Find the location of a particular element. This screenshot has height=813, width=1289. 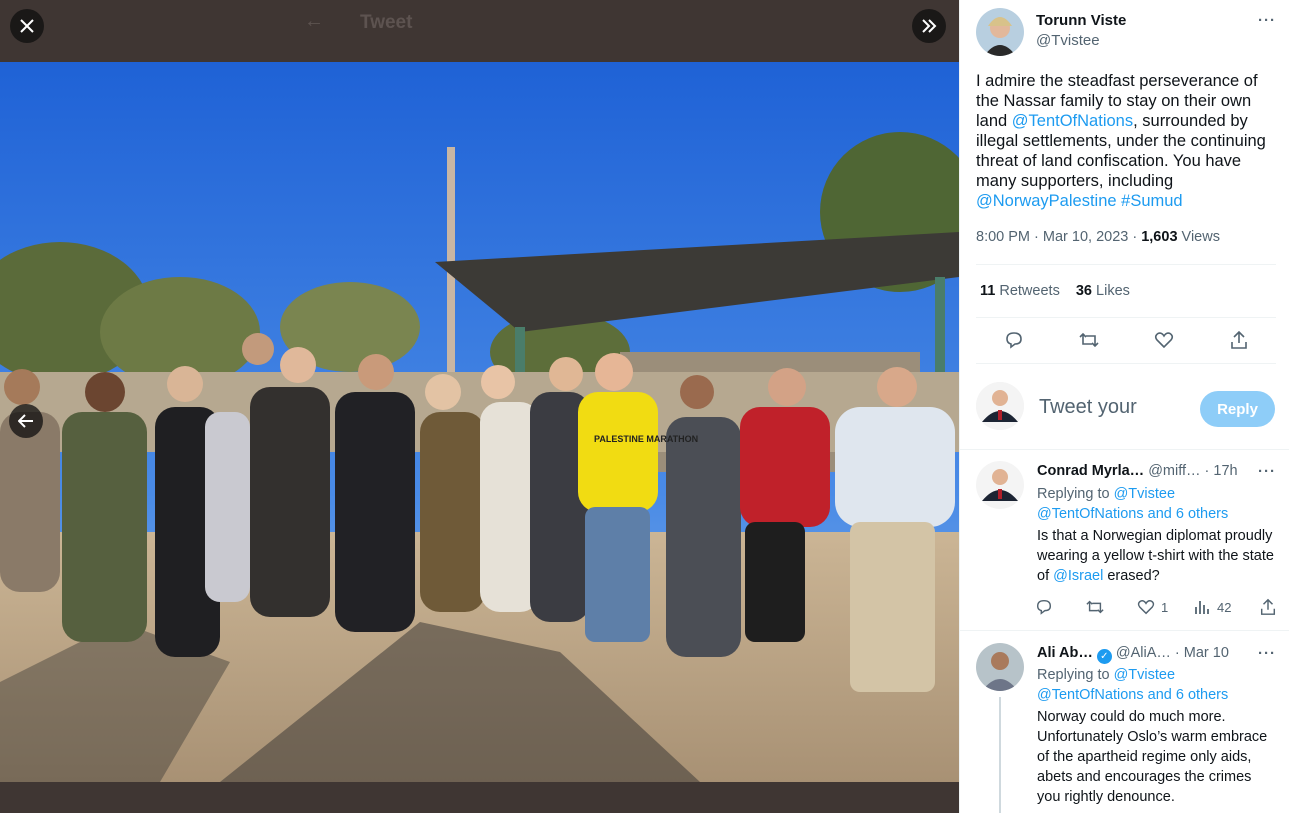

header-title: Tweet is located at coordinates (386, 22).